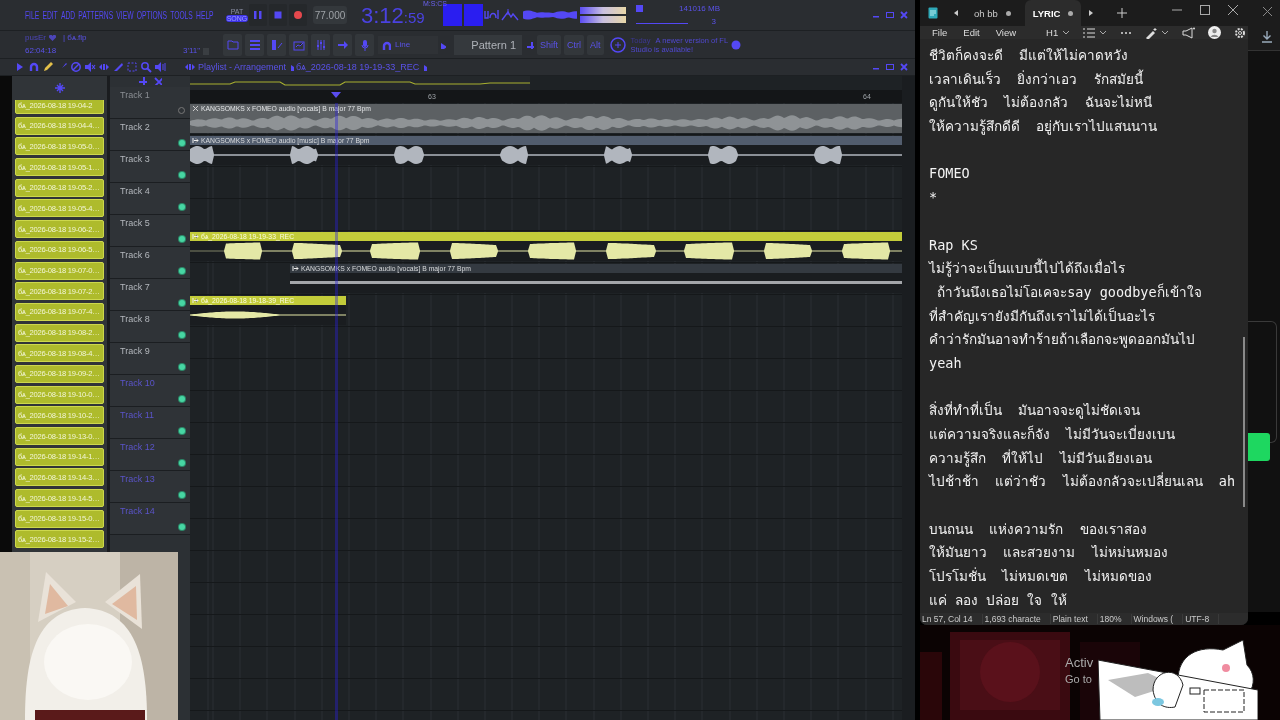  Describe the element at coordinates (1069, 292) in the screenshot. I see `text-line: ถ้าวันนึงเธอไม่โอเคจะsay goodbyeก็เข้าใจ` at that location.